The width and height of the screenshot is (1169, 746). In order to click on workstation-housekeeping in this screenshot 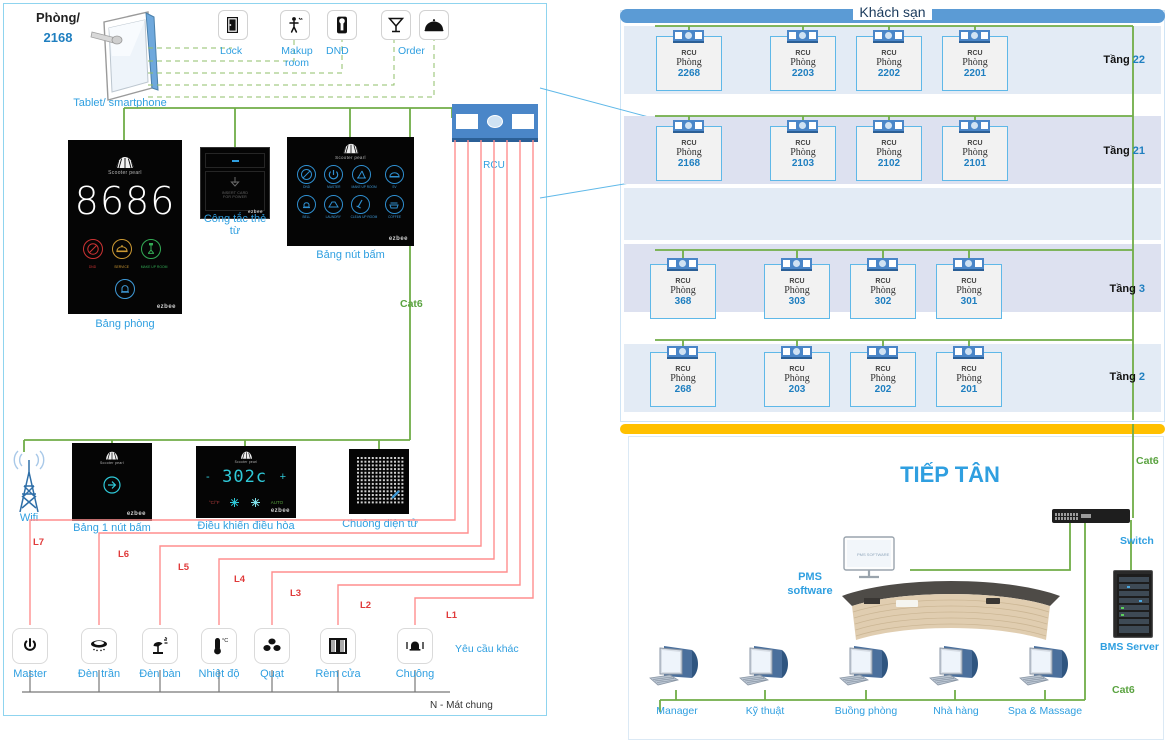, I will do `click(867, 667)`.